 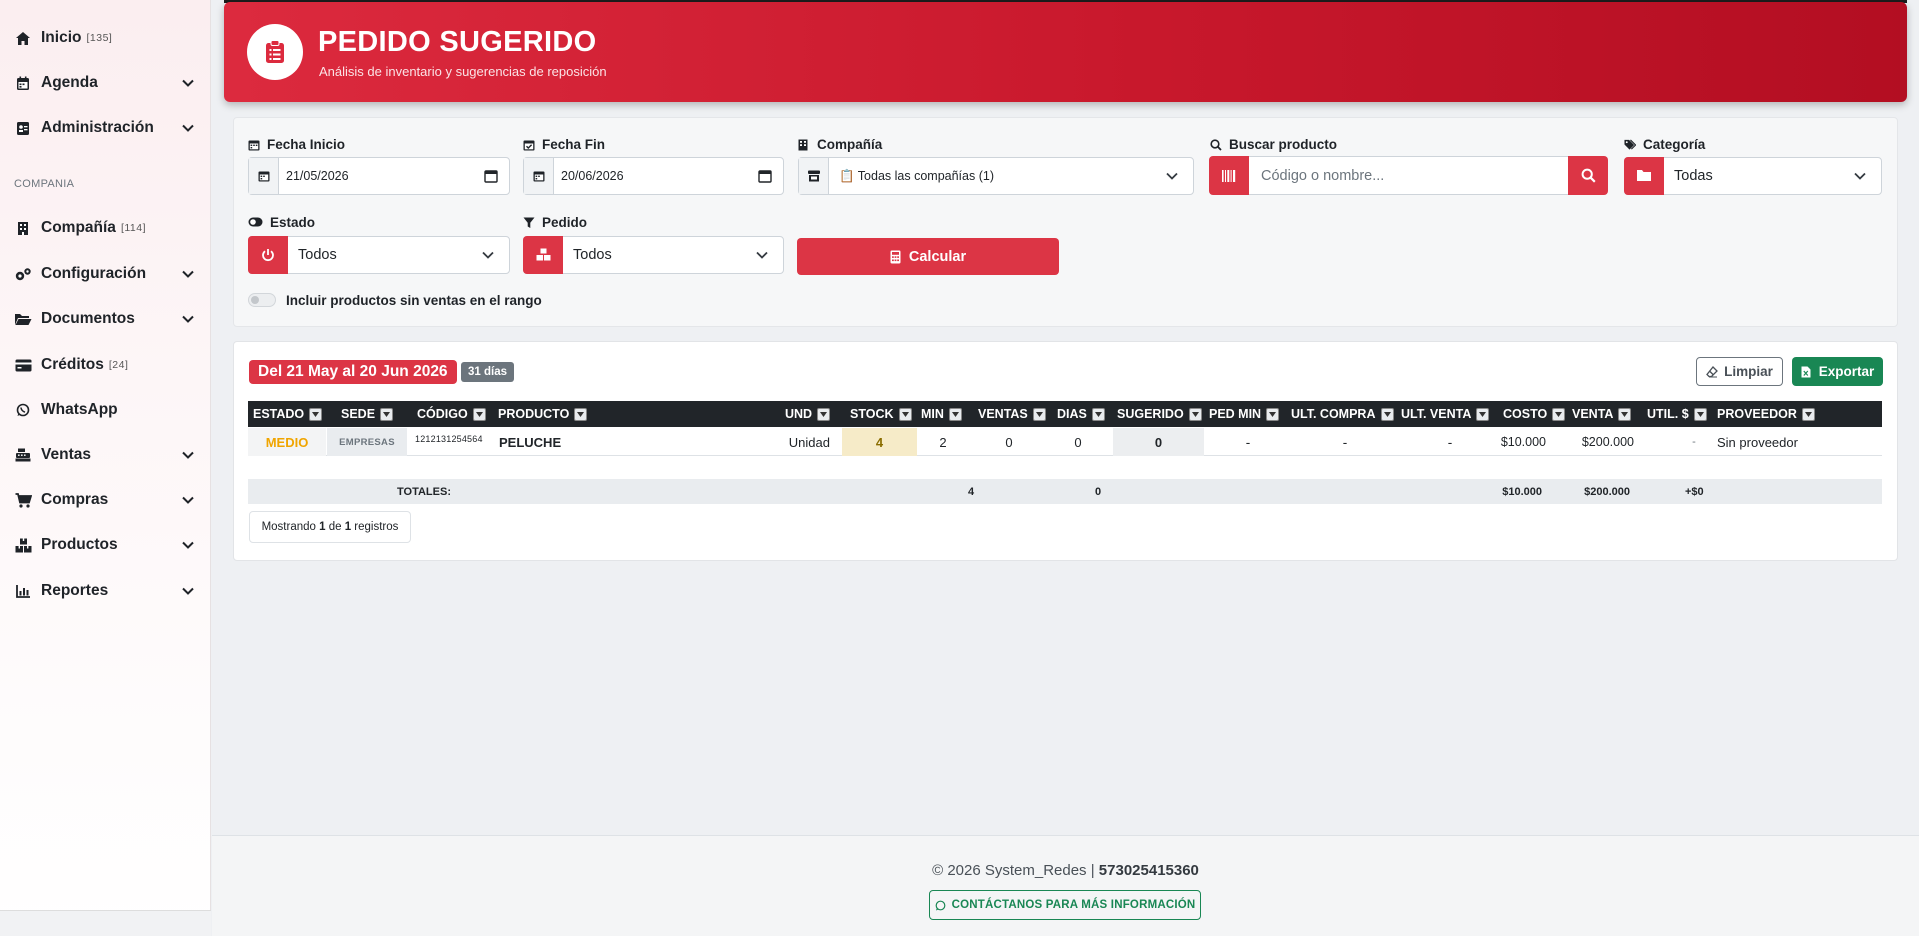 I want to click on table-totals: TOTALES: 4 0 $10.000 $200.000 +$0, so click(x=1065, y=491).